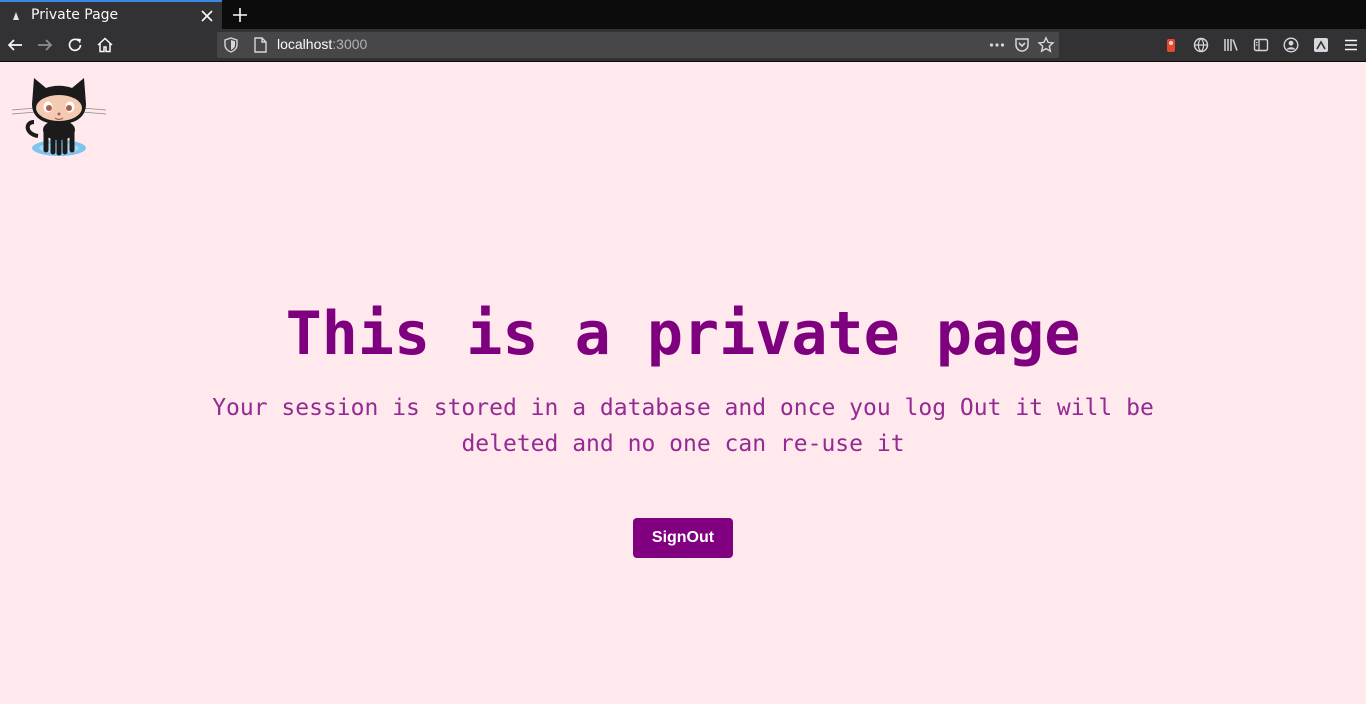 This screenshot has width=1366, height=704. What do you see at coordinates (15, 45) in the screenshot?
I see `back-icon` at bounding box center [15, 45].